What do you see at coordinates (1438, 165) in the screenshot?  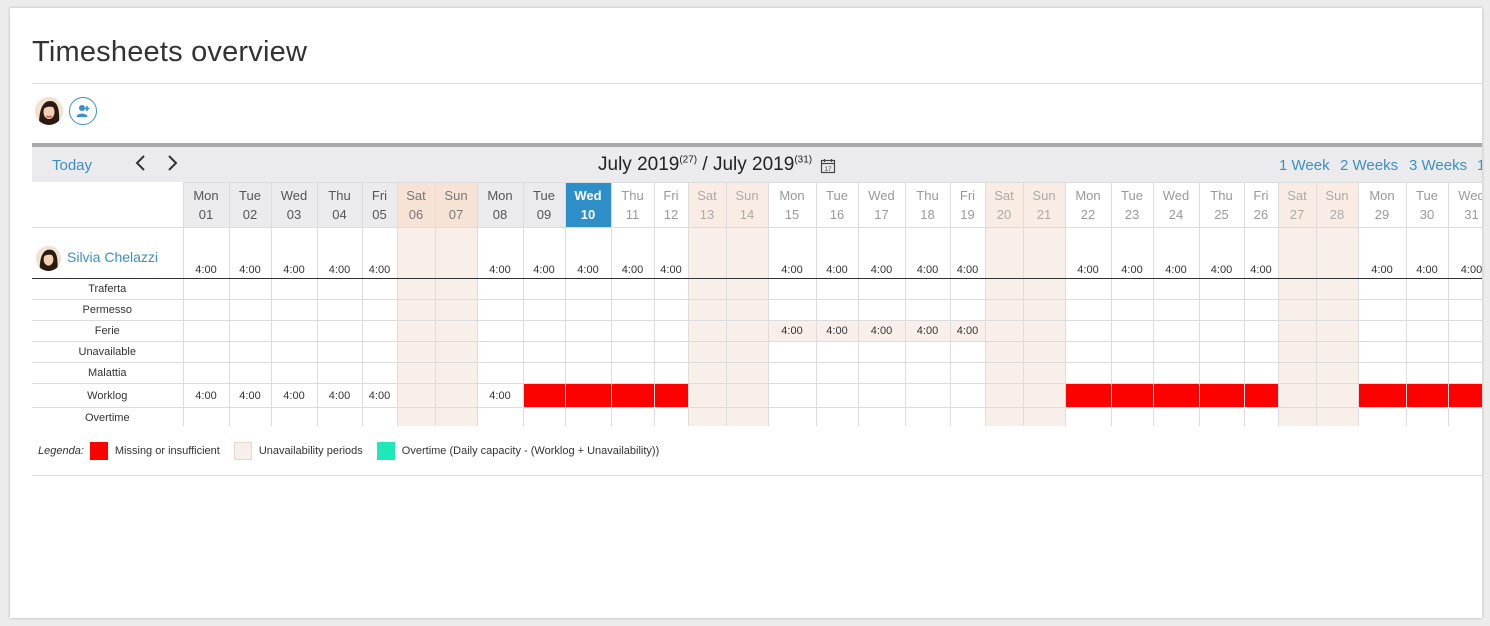 I see `view-3-weeks: 3 Weeks` at bounding box center [1438, 165].